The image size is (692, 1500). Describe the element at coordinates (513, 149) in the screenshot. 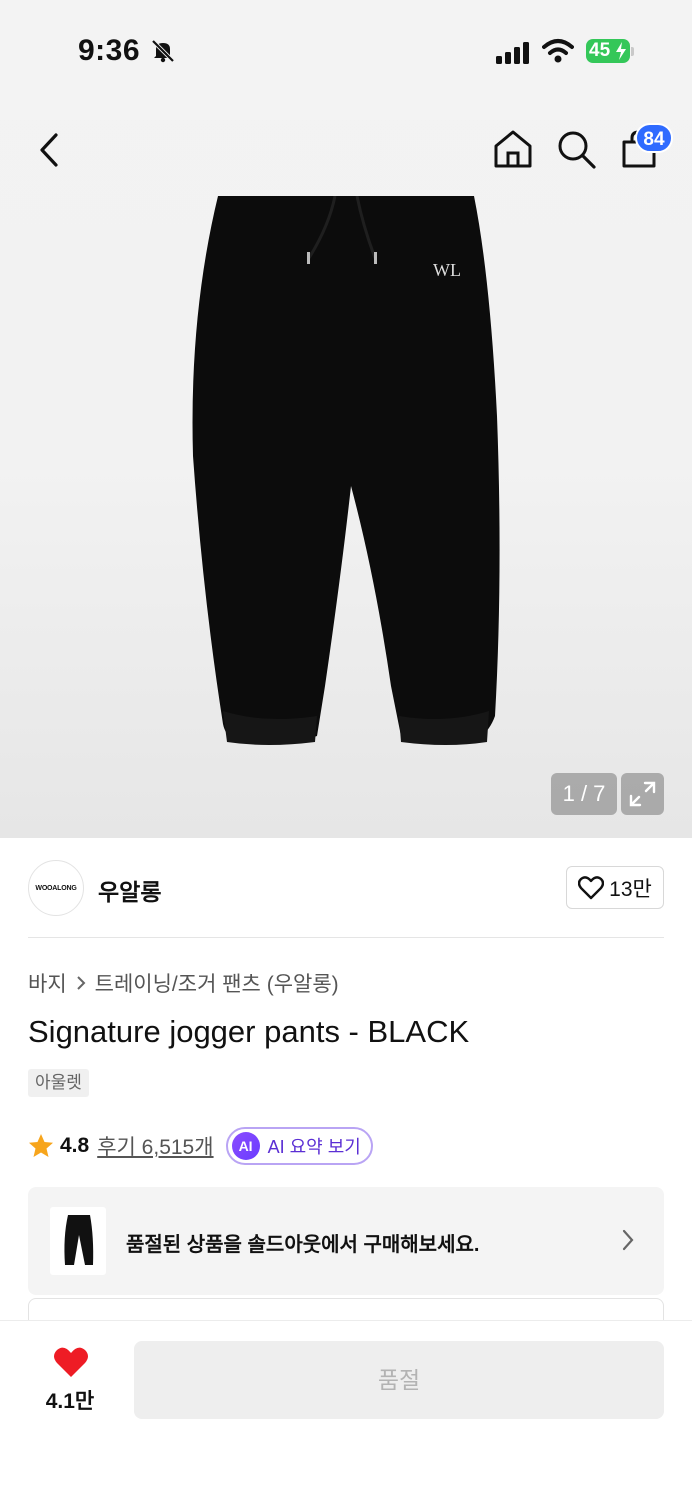

I see `home-icon` at that location.